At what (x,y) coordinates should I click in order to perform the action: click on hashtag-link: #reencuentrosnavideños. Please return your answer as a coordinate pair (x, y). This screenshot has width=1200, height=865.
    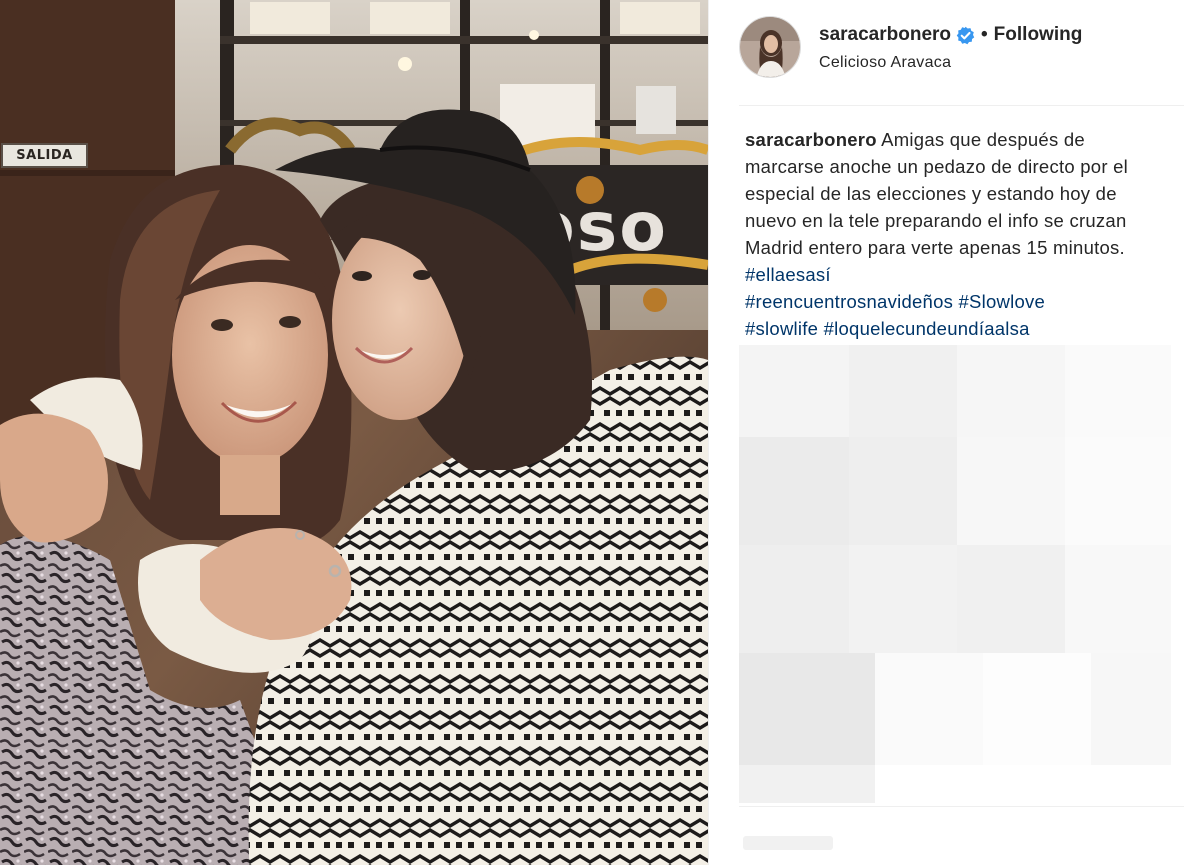
    Looking at the image, I should click on (849, 301).